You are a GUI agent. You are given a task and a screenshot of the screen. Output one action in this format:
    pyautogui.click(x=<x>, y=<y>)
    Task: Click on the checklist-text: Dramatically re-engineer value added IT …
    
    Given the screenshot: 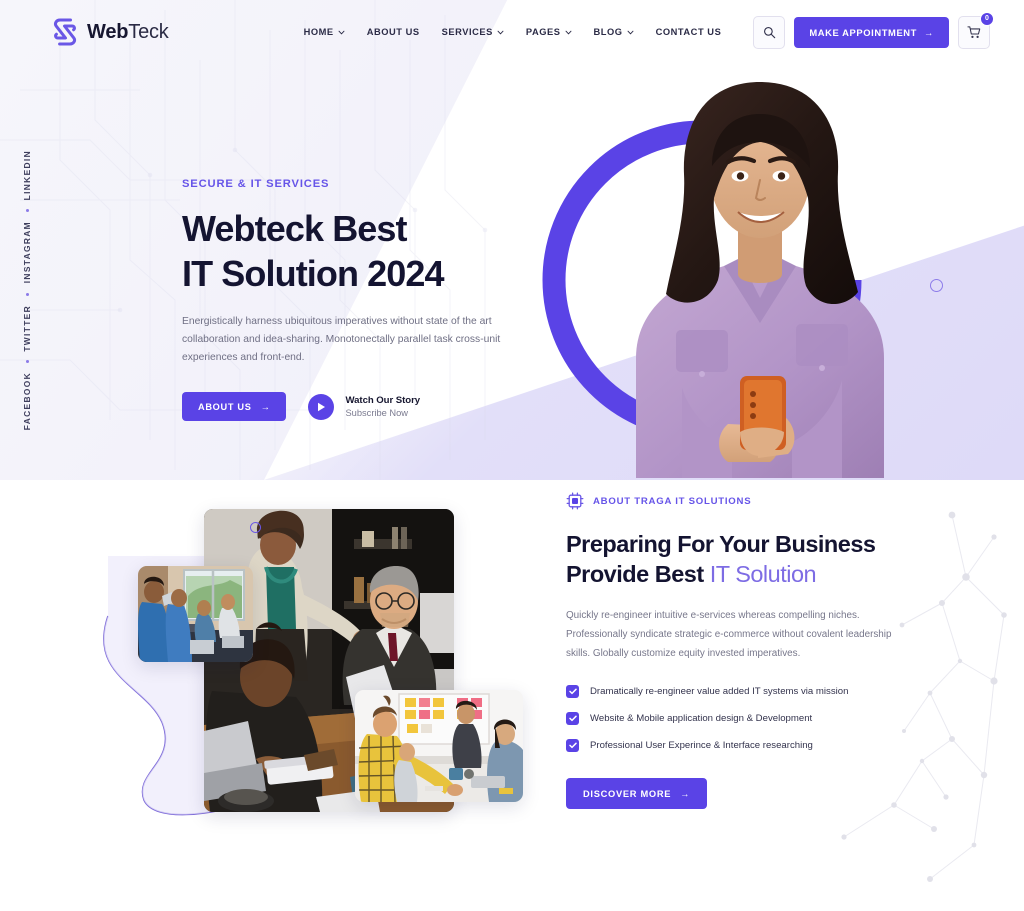 What is the action you would take?
    pyautogui.click(x=719, y=691)
    